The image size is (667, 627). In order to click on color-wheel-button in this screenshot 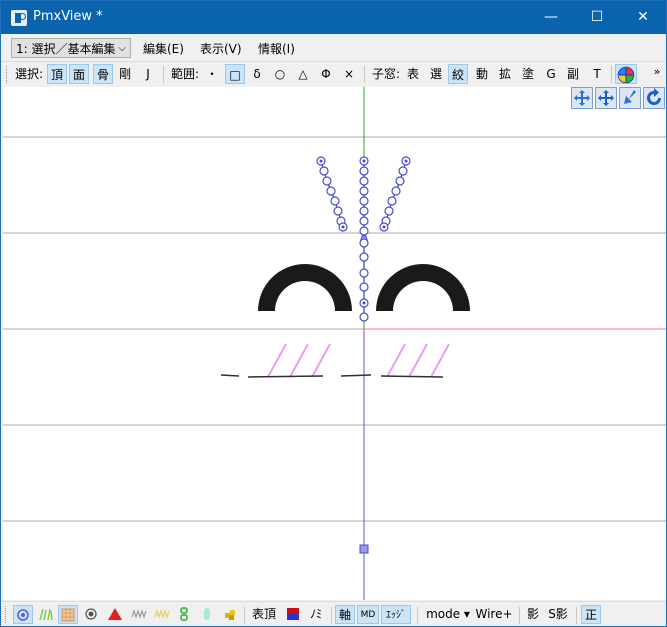, I will do `click(626, 74)`.